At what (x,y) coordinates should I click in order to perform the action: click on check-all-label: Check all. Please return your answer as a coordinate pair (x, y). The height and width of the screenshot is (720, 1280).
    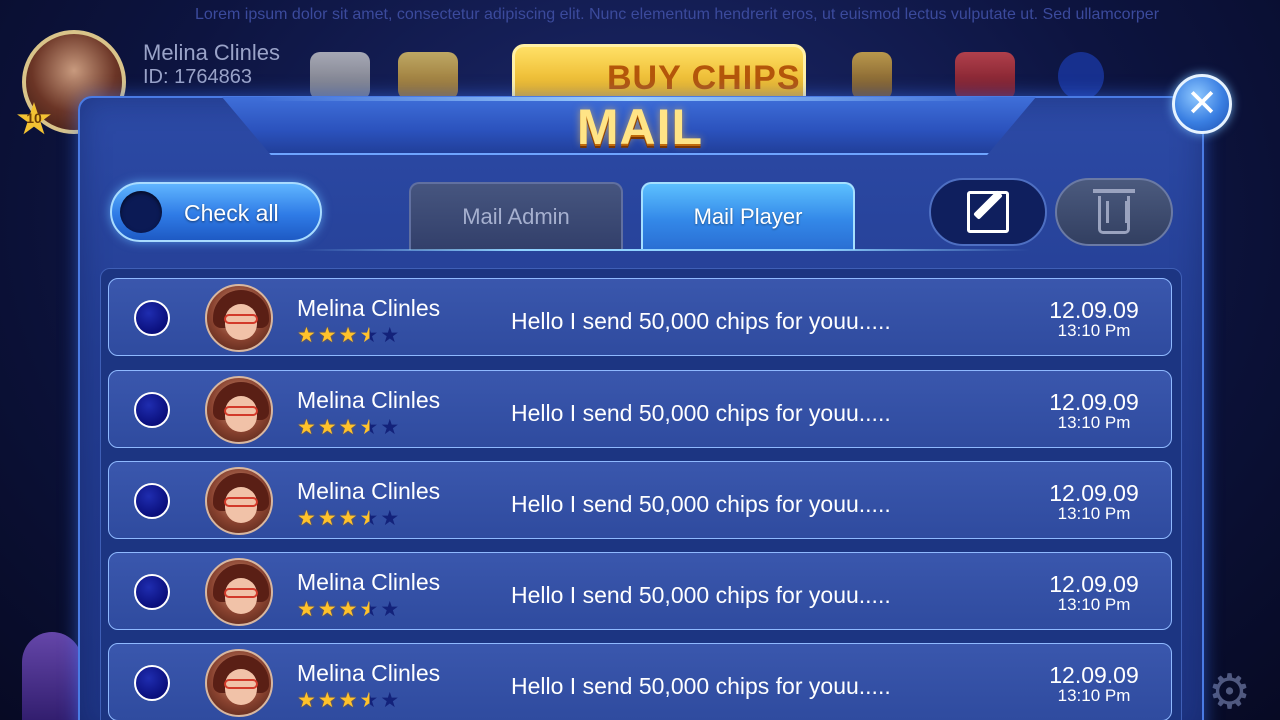
    Looking at the image, I should click on (231, 213).